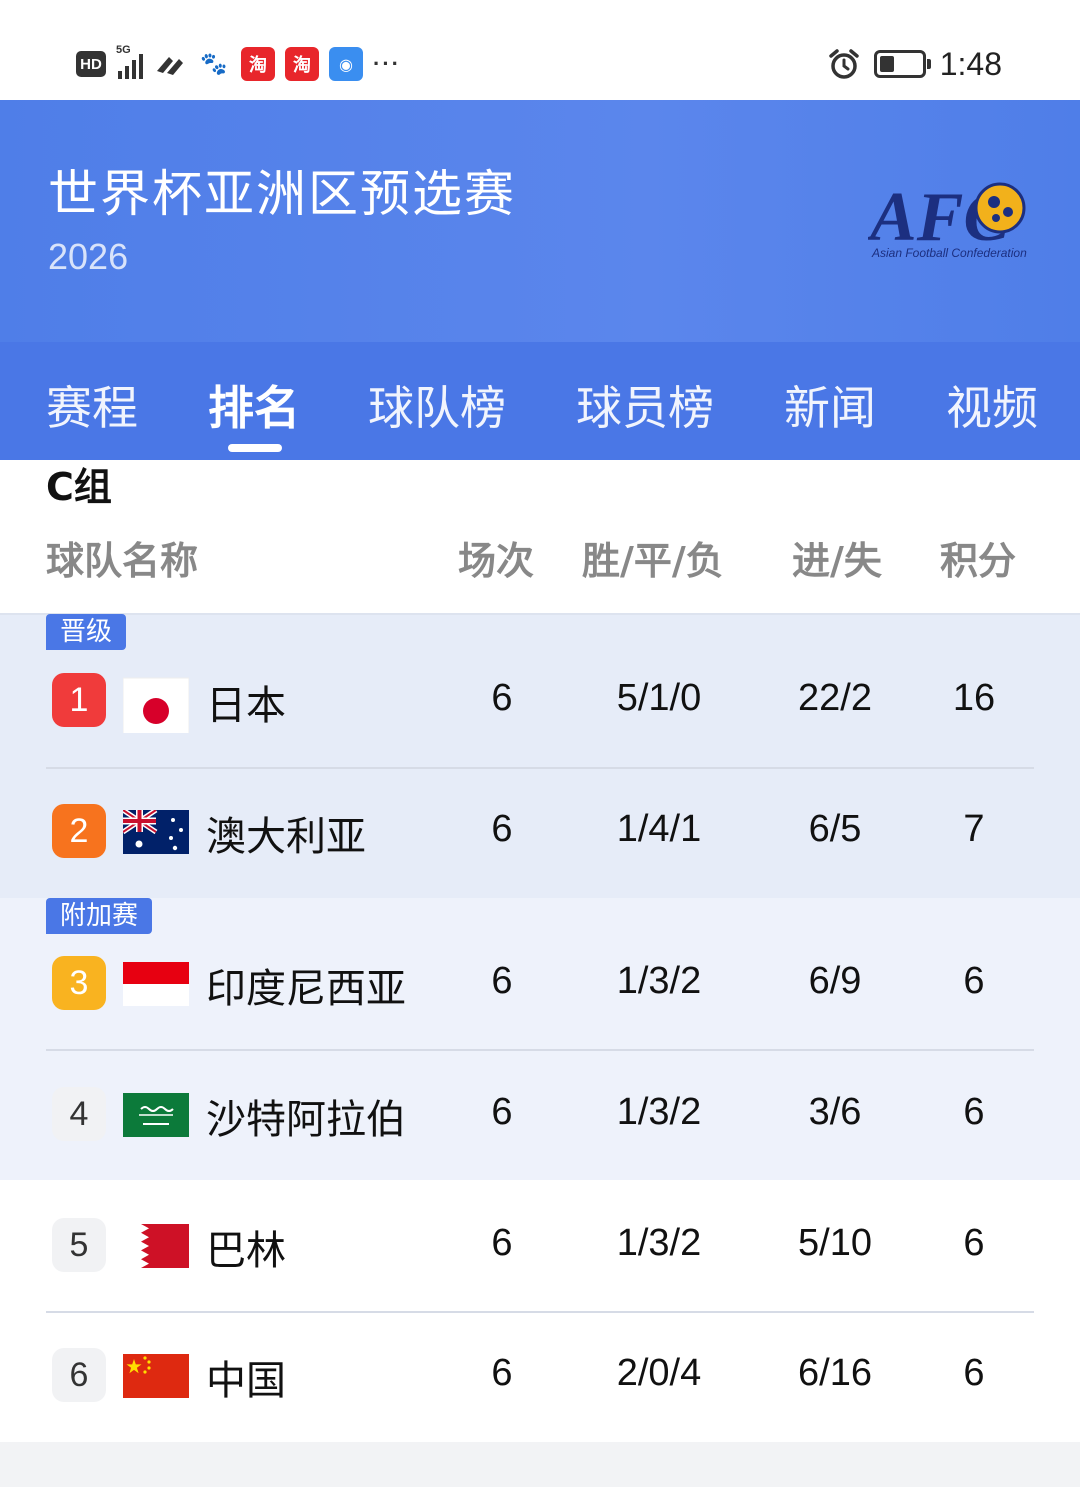 Image resolution: width=1080 pixels, height=1487 pixels. Describe the element at coordinates (254, 405) in the screenshot. I see `tab-standings: 排名` at that location.